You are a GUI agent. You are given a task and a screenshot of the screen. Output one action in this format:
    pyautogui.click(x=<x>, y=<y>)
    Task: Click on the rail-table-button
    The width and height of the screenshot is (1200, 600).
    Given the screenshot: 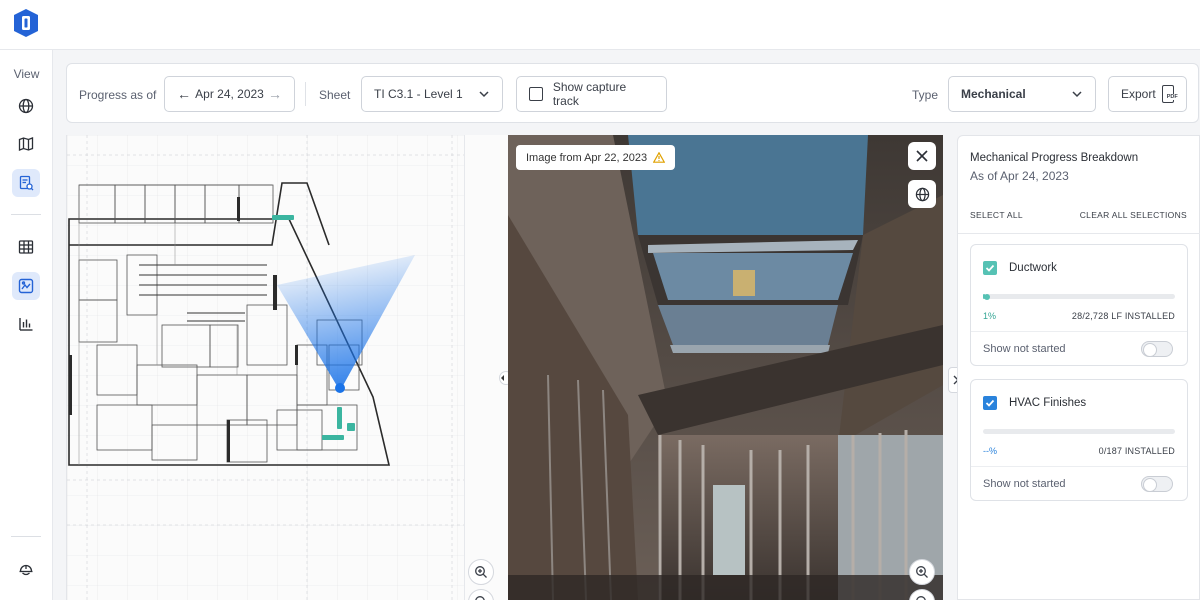 What is the action you would take?
    pyautogui.click(x=26, y=247)
    